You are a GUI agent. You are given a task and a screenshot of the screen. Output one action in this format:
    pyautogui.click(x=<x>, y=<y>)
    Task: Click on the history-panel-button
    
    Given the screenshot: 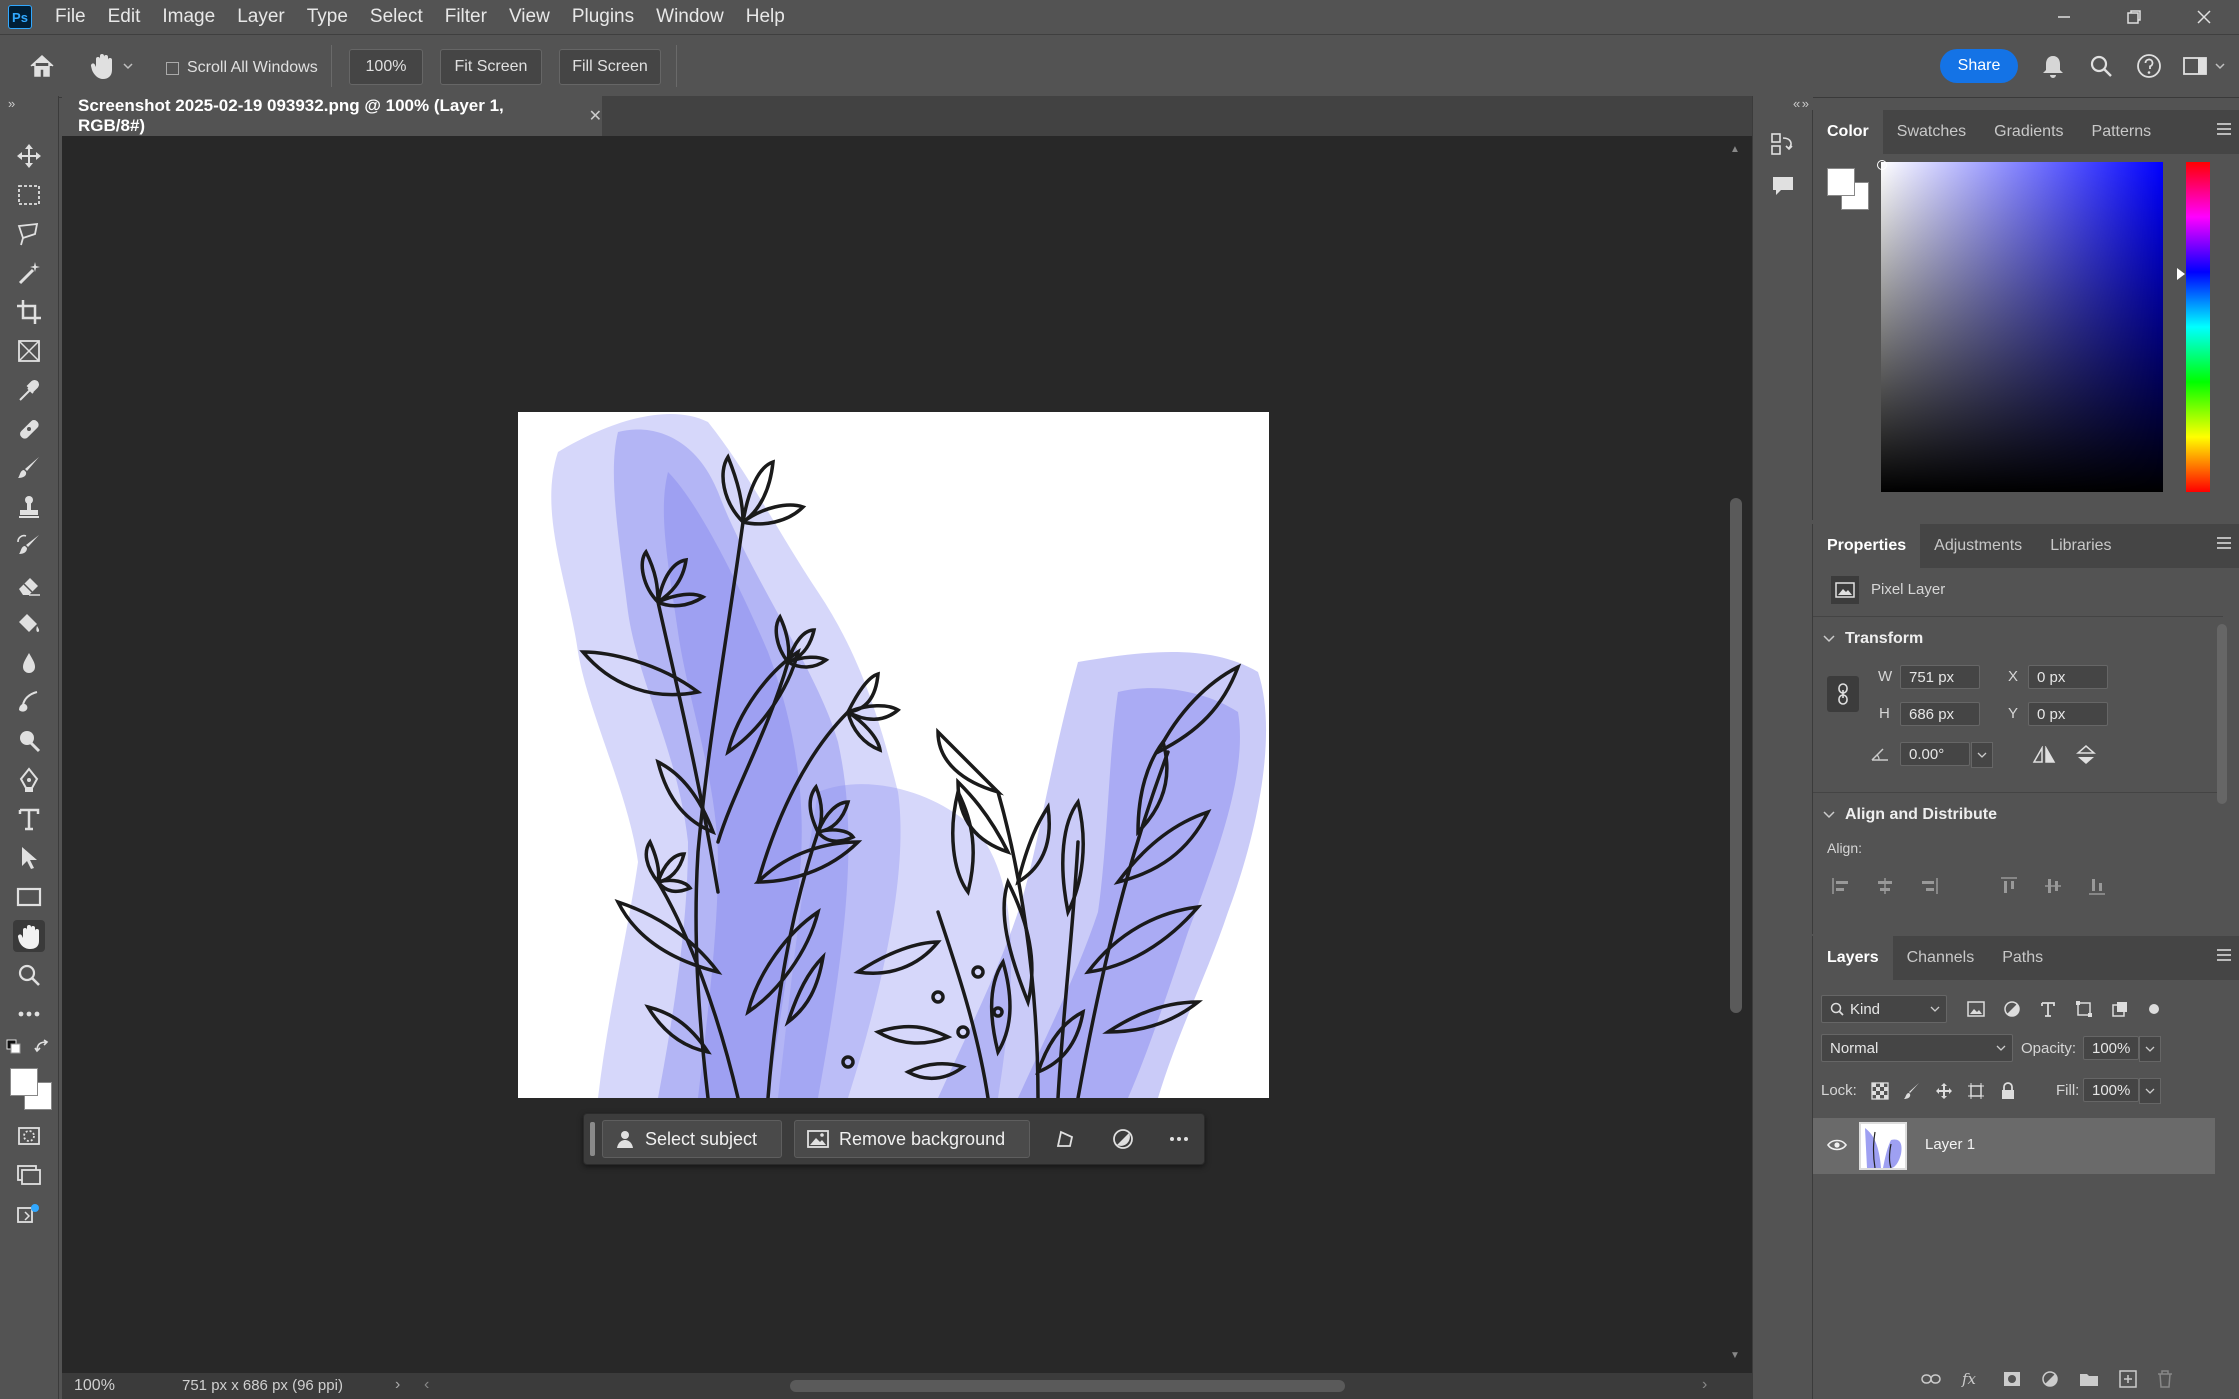 What is the action you would take?
    pyautogui.click(x=1783, y=144)
    